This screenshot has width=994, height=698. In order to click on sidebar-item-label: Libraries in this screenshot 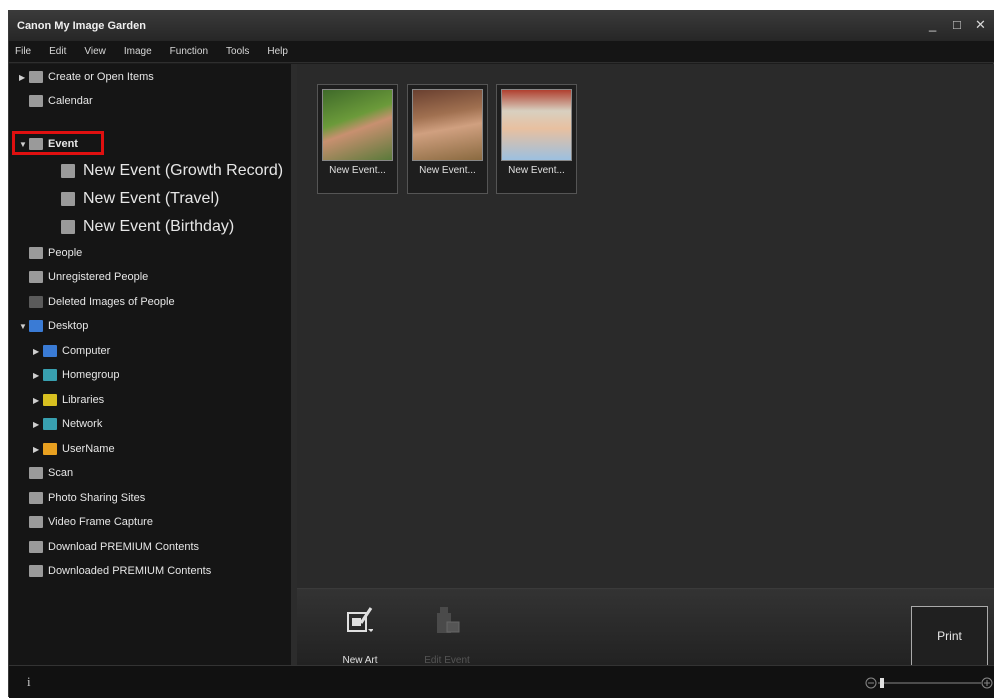, I will do `click(83, 400)`.